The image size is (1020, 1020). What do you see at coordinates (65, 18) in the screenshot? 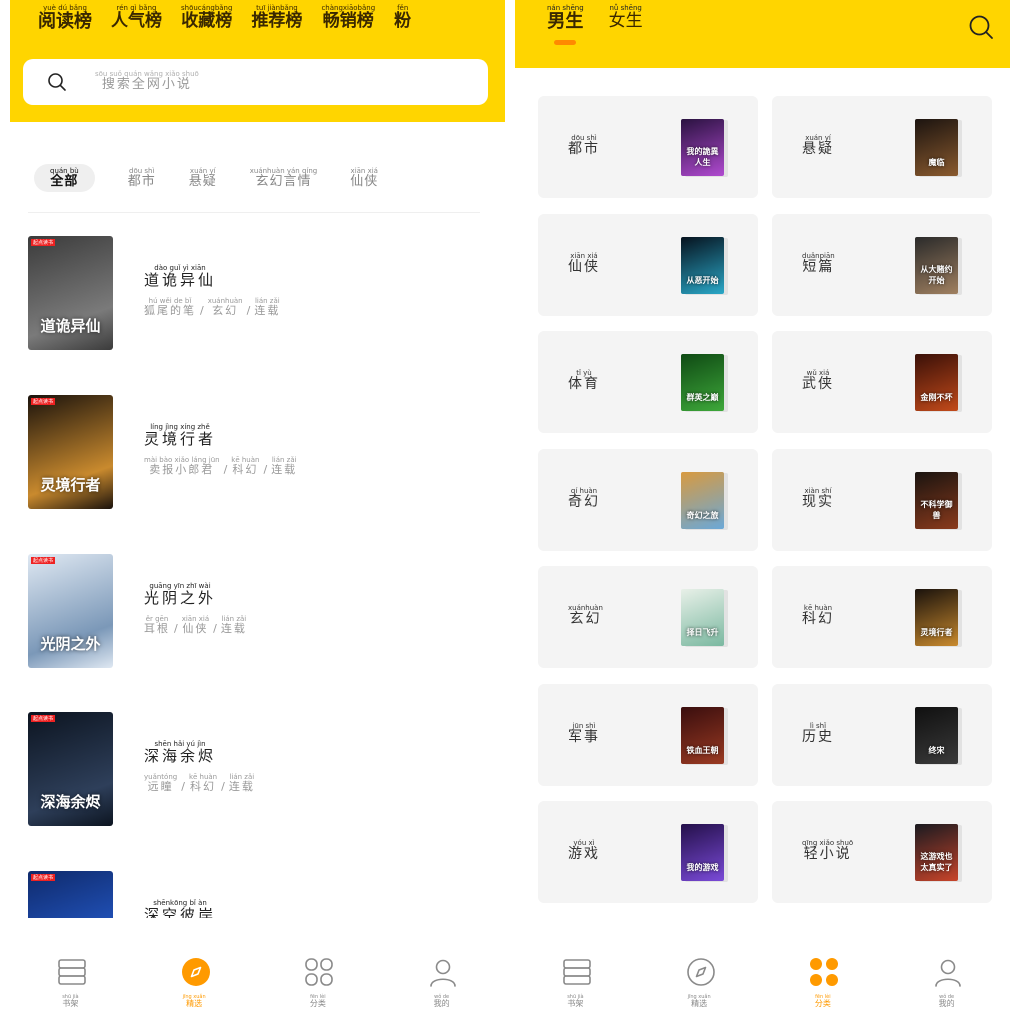
I see `tab-ranking-0: yuè dú bǎng 阅读榜` at bounding box center [65, 18].